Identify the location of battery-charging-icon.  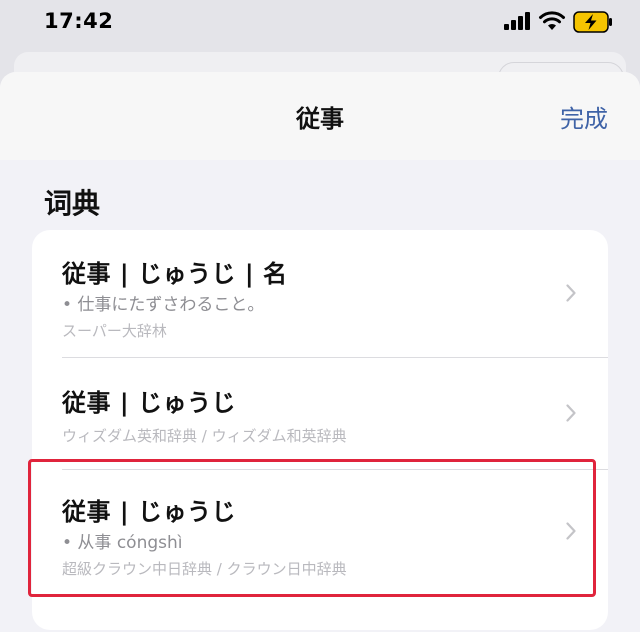
(592, 22).